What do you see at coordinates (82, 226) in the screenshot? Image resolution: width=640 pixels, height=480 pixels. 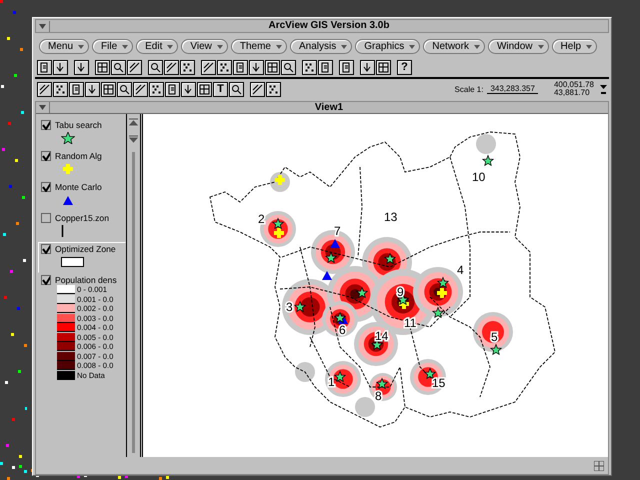 I see `legend-item: Copper15.zon` at bounding box center [82, 226].